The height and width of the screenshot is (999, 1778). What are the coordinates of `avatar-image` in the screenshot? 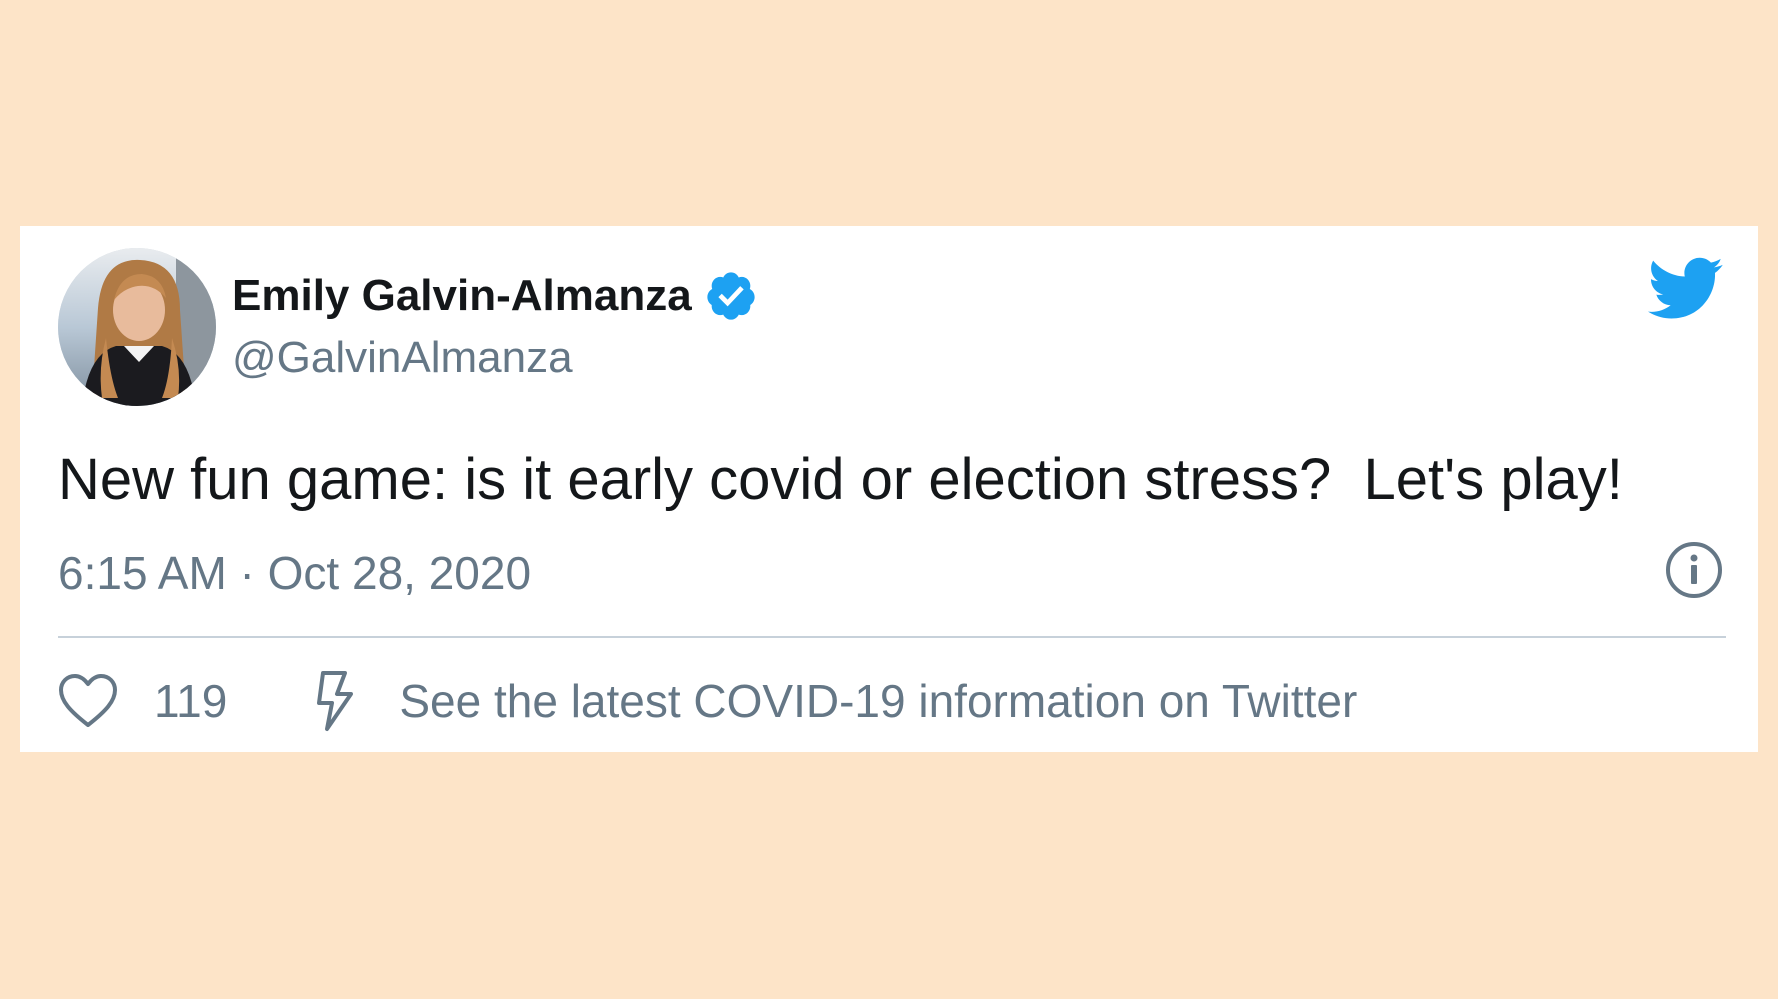 It's located at (137, 327).